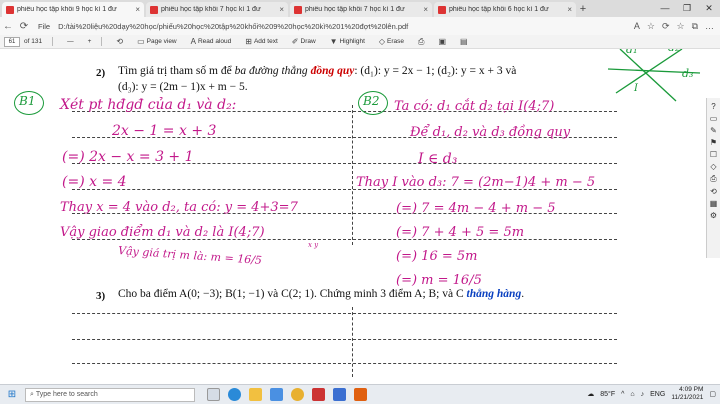 The image size is (720, 404). I want to click on system-tray: ☁ 85°F ^ ⌂ ♪ ENG 4:09 PM 11/21/2021 ▢, so click(651, 394).